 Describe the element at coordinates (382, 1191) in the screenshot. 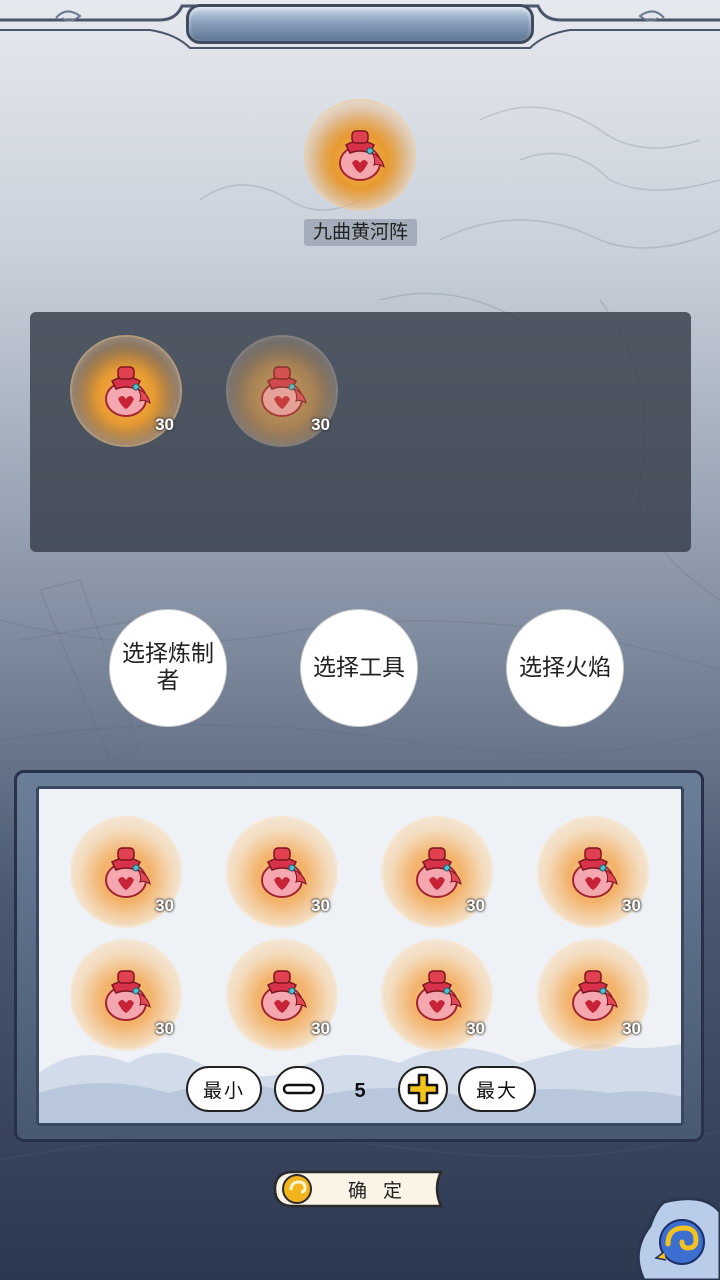

I see `confirm-label: 确定` at that location.